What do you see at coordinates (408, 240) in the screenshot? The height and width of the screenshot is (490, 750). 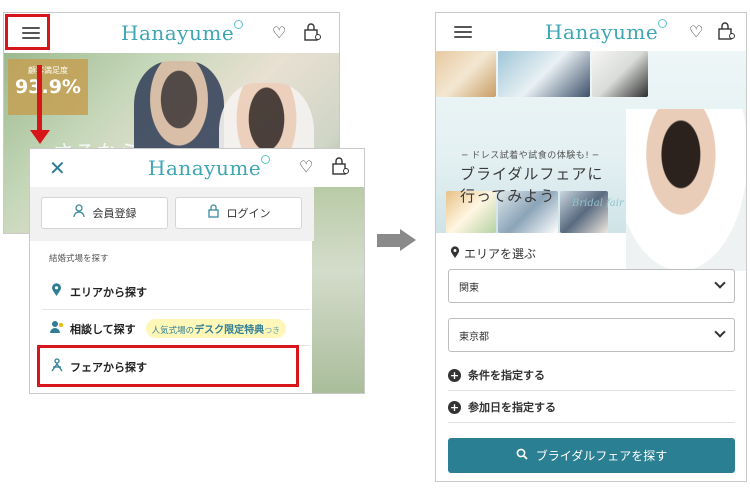 I see `transition-arrow-head` at bounding box center [408, 240].